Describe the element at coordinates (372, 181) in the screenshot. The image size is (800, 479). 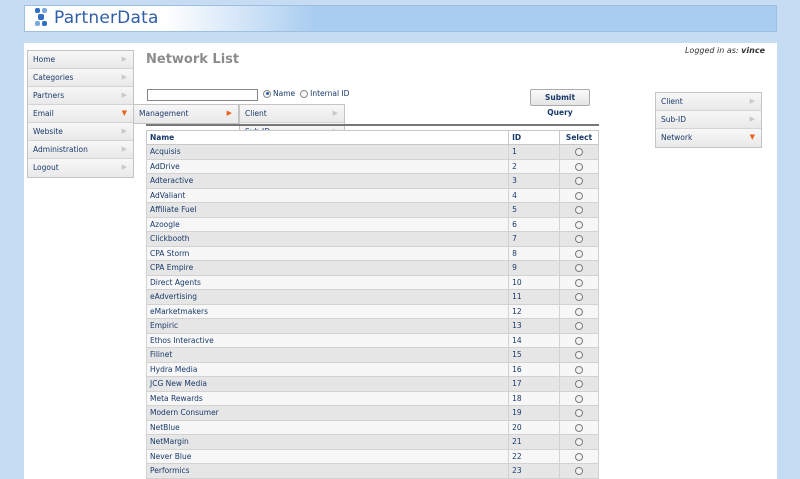
I see `table-row: Adteractive 3` at that location.